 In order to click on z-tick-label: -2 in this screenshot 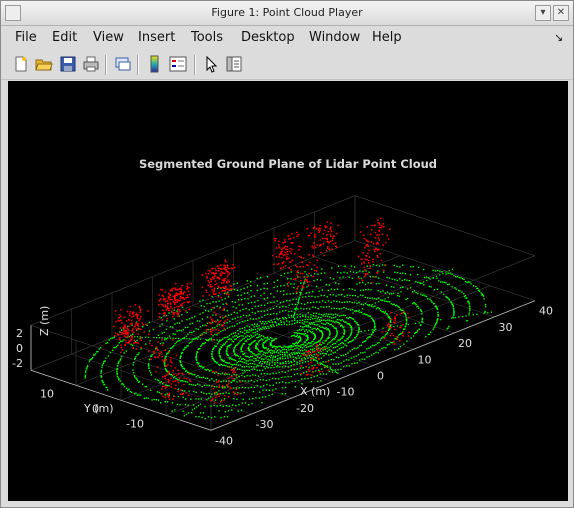, I will do `click(17, 363)`.